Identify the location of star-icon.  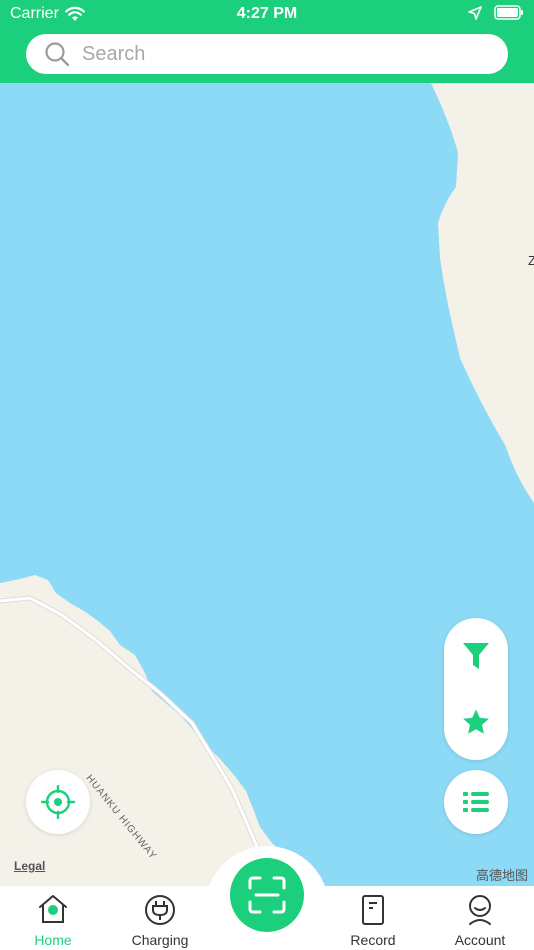
(476, 721).